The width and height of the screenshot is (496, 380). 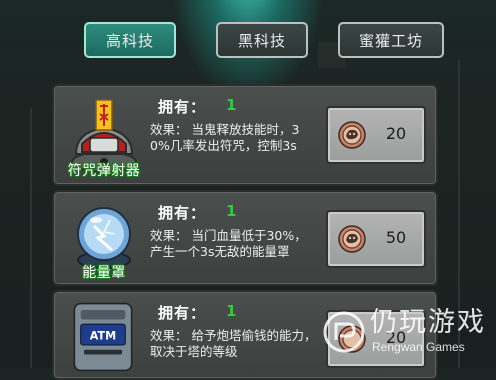 I want to click on atm-label: ATM, so click(x=103, y=335).